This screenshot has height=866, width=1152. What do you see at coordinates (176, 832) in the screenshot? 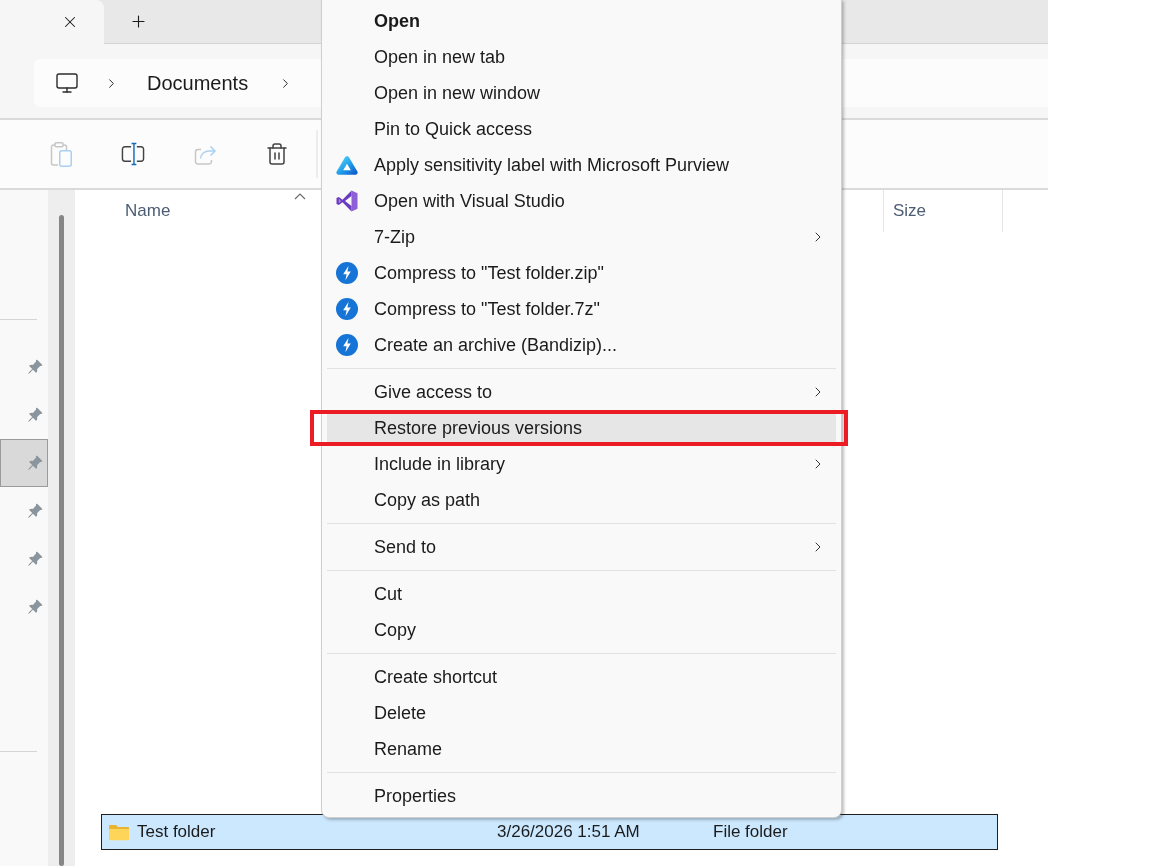
I see `file-name: Test folder` at bounding box center [176, 832].